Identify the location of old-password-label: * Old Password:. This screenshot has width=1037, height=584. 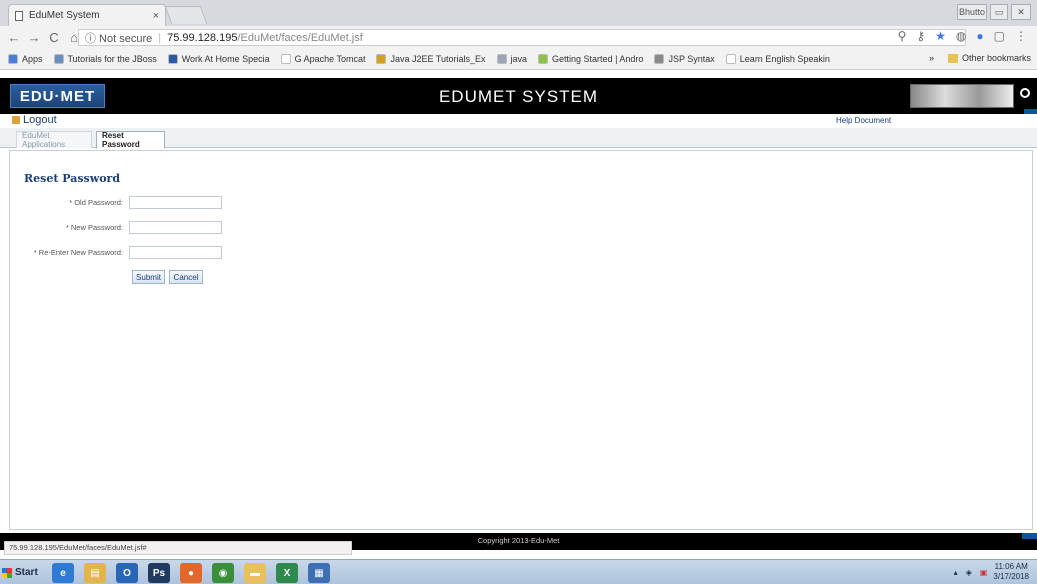
(96, 202).